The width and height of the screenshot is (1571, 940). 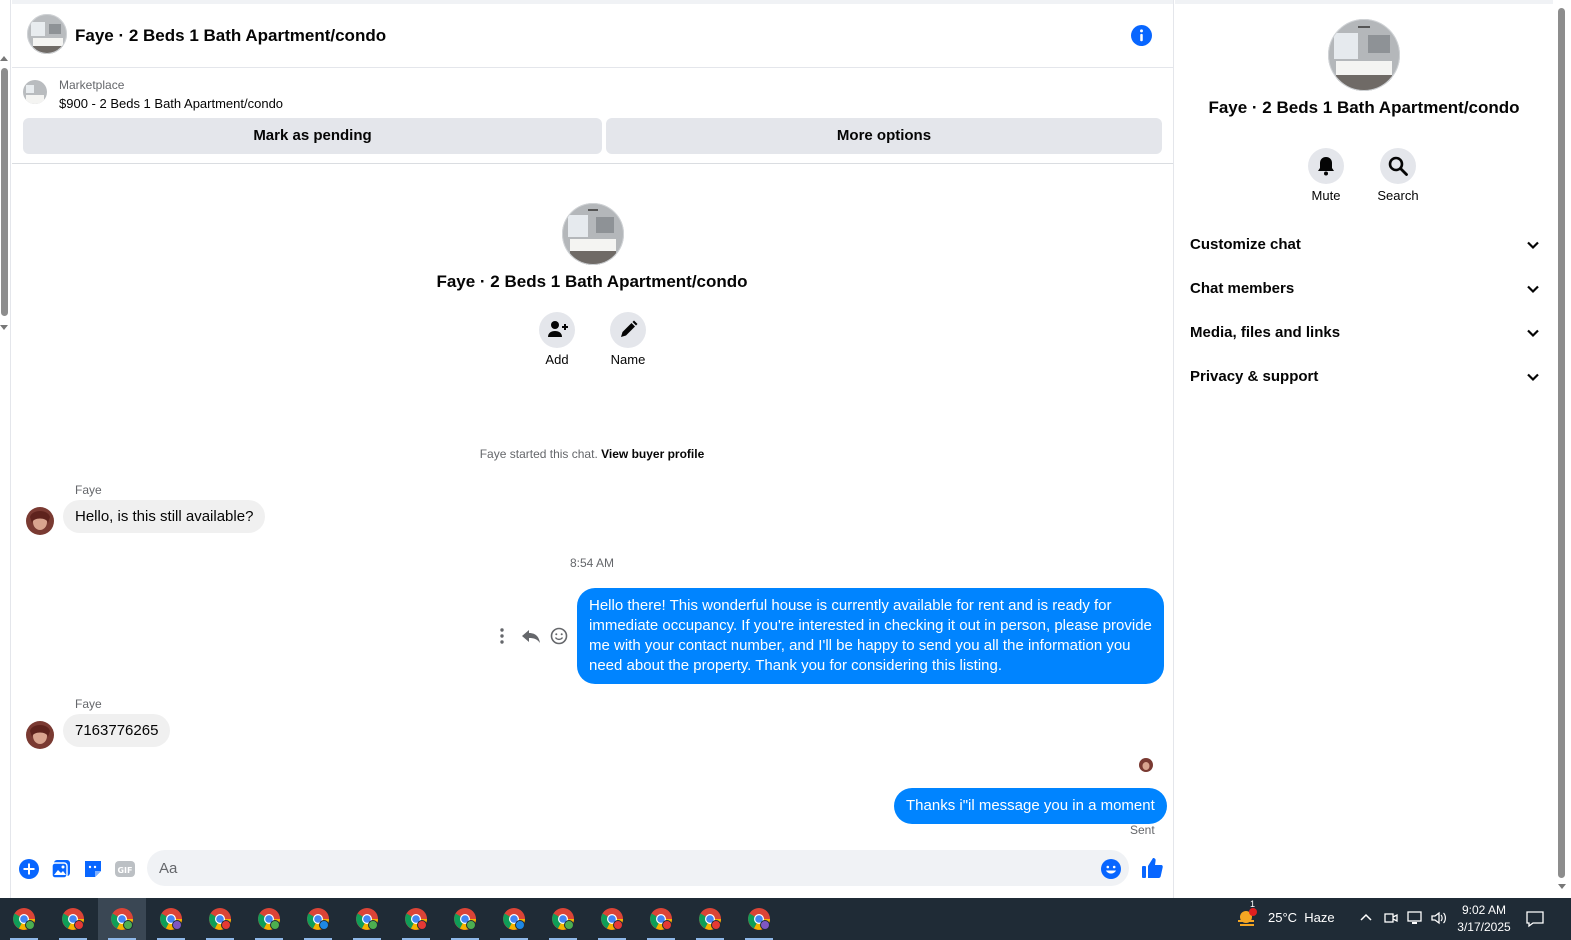 What do you see at coordinates (1152, 868) in the screenshot?
I see `like-thumb-icon` at bounding box center [1152, 868].